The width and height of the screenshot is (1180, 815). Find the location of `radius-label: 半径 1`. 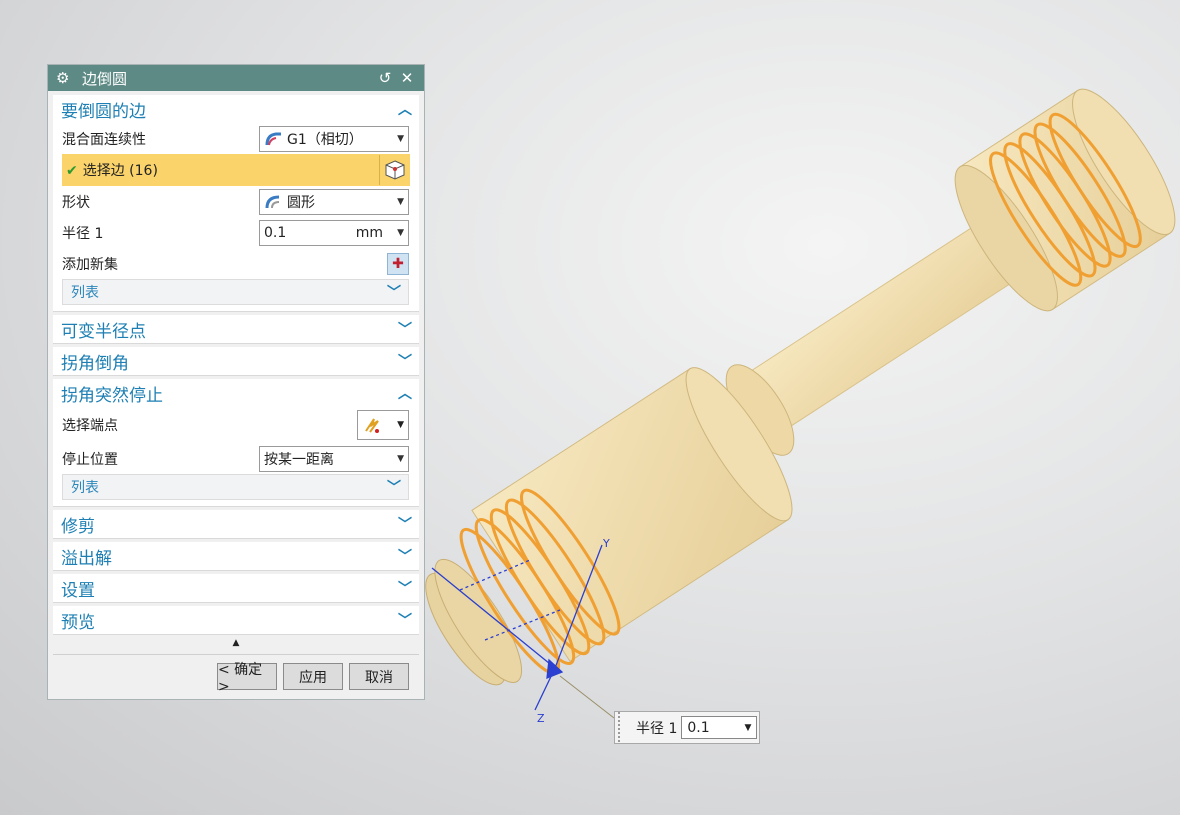

radius-label: 半径 1 is located at coordinates (83, 233).